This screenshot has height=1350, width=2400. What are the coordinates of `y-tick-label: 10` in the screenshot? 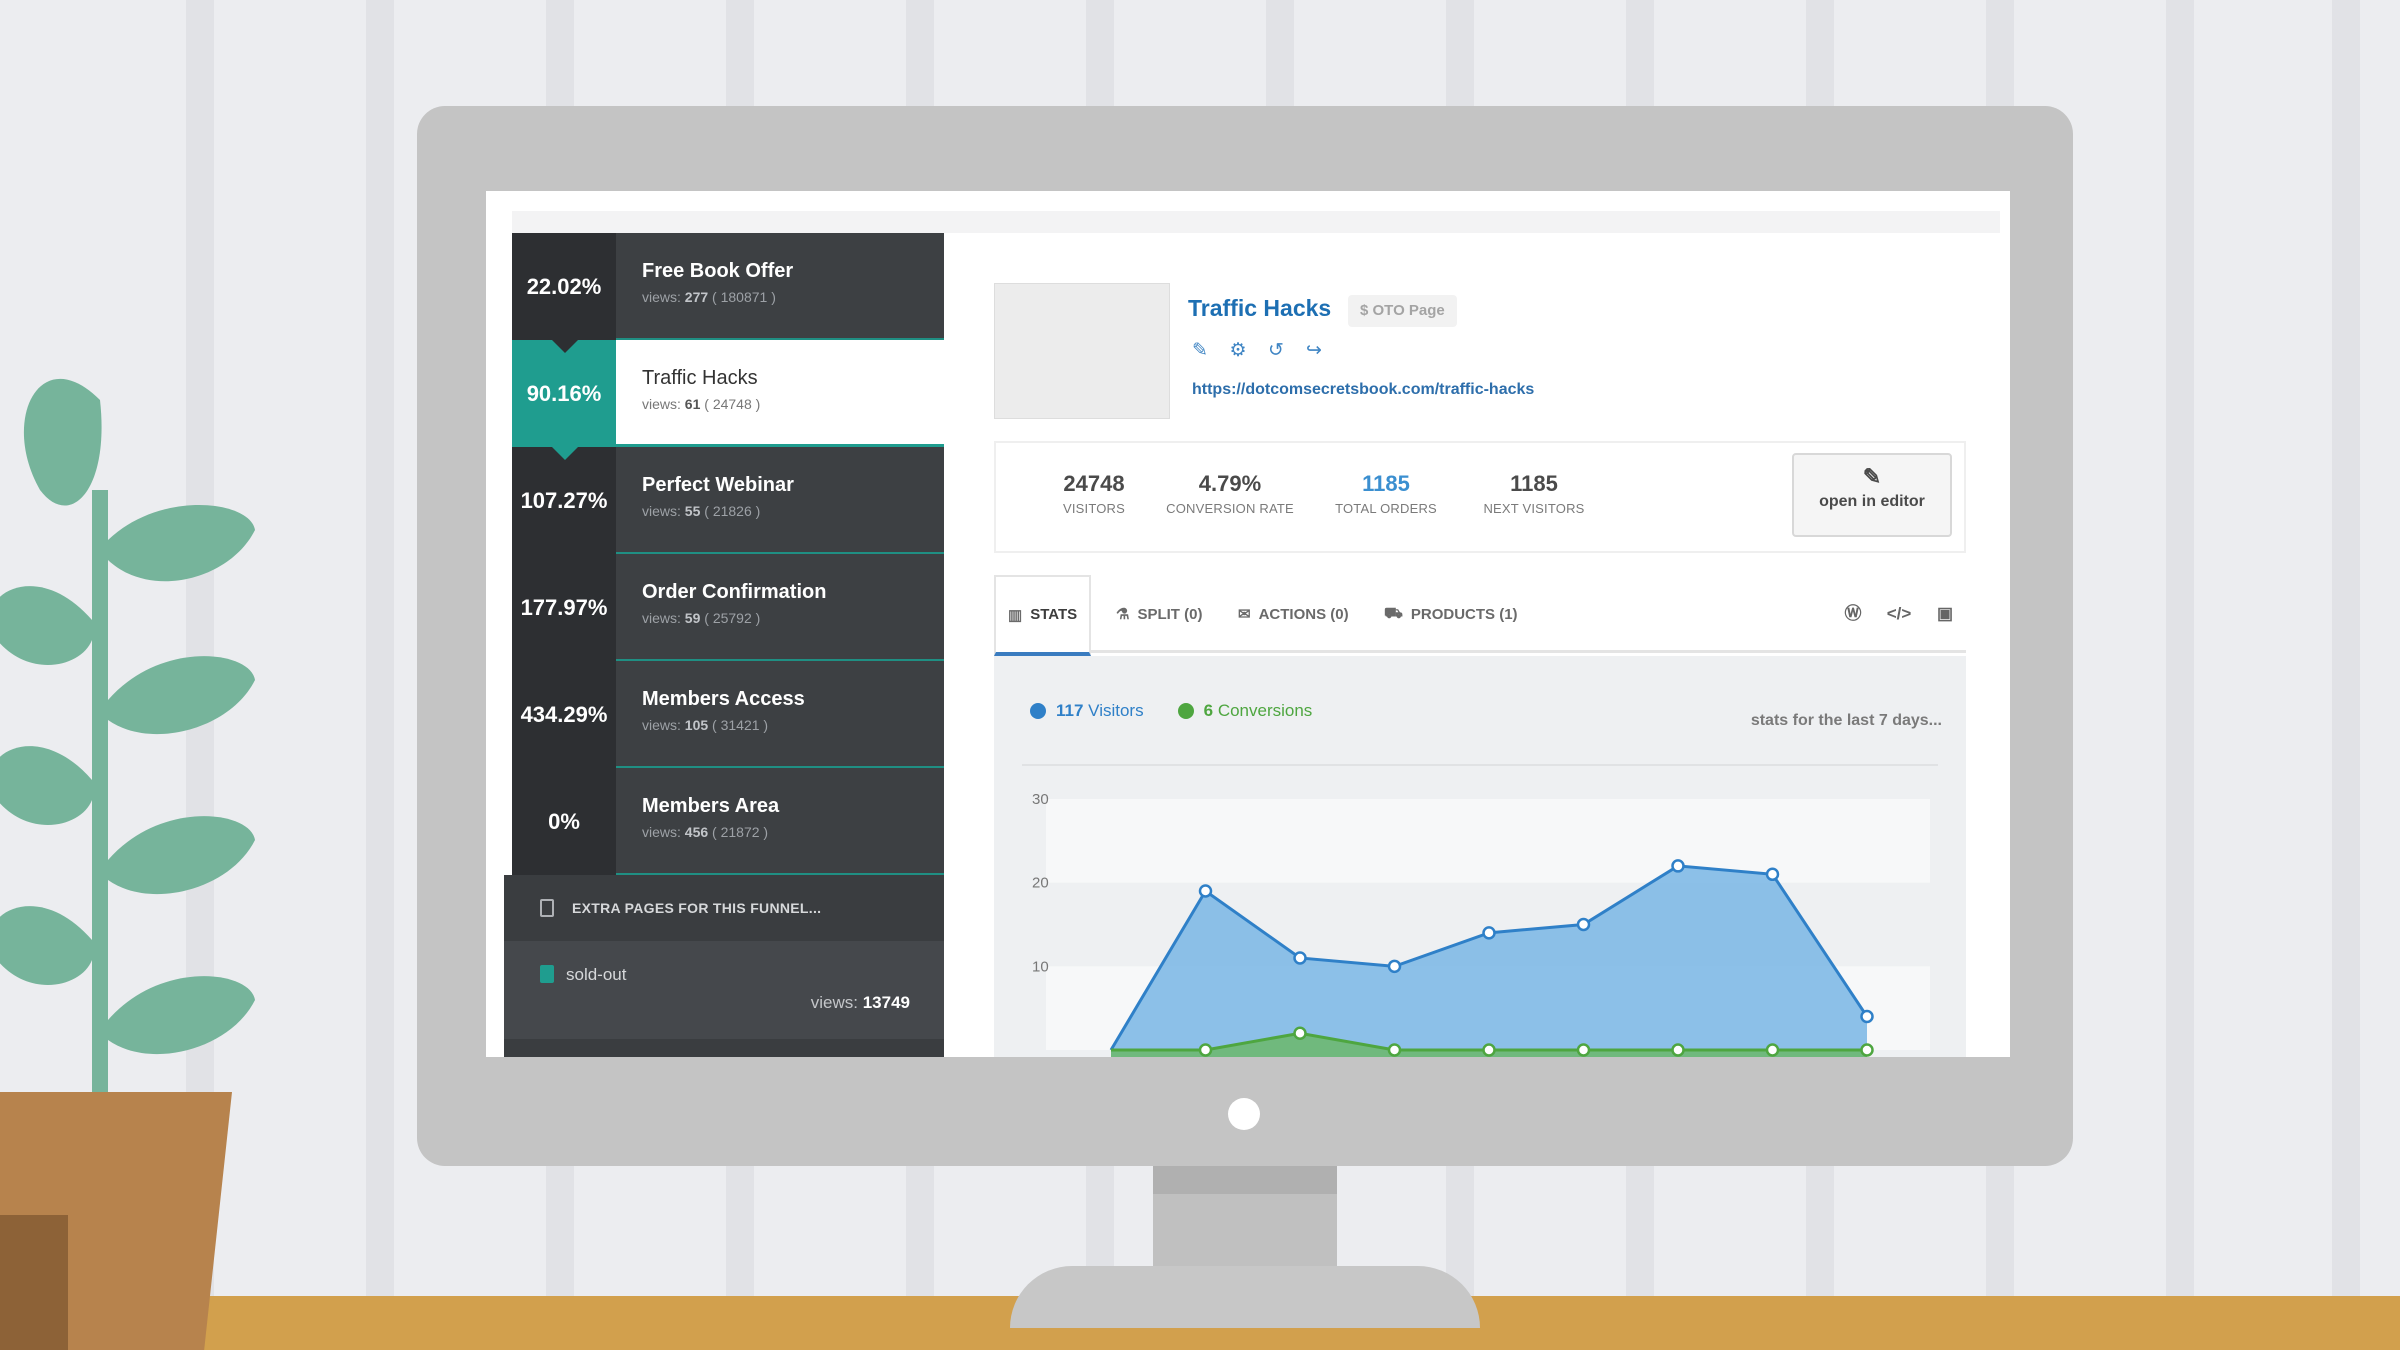 It's located at (1040, 966).